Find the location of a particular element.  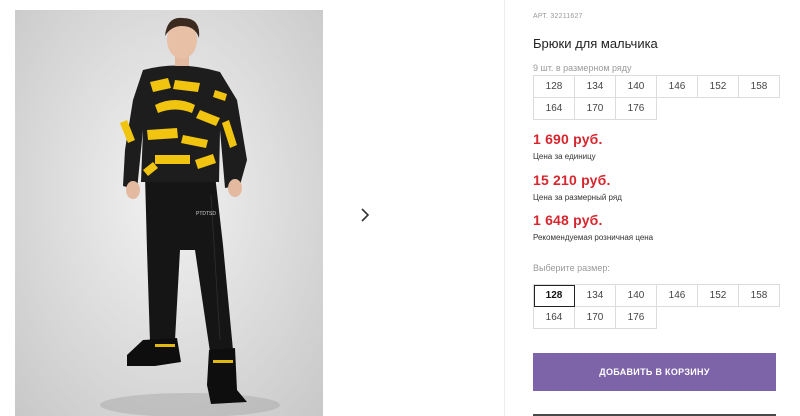

pack-size-cell: 158 is located at coordinates (759, 87).